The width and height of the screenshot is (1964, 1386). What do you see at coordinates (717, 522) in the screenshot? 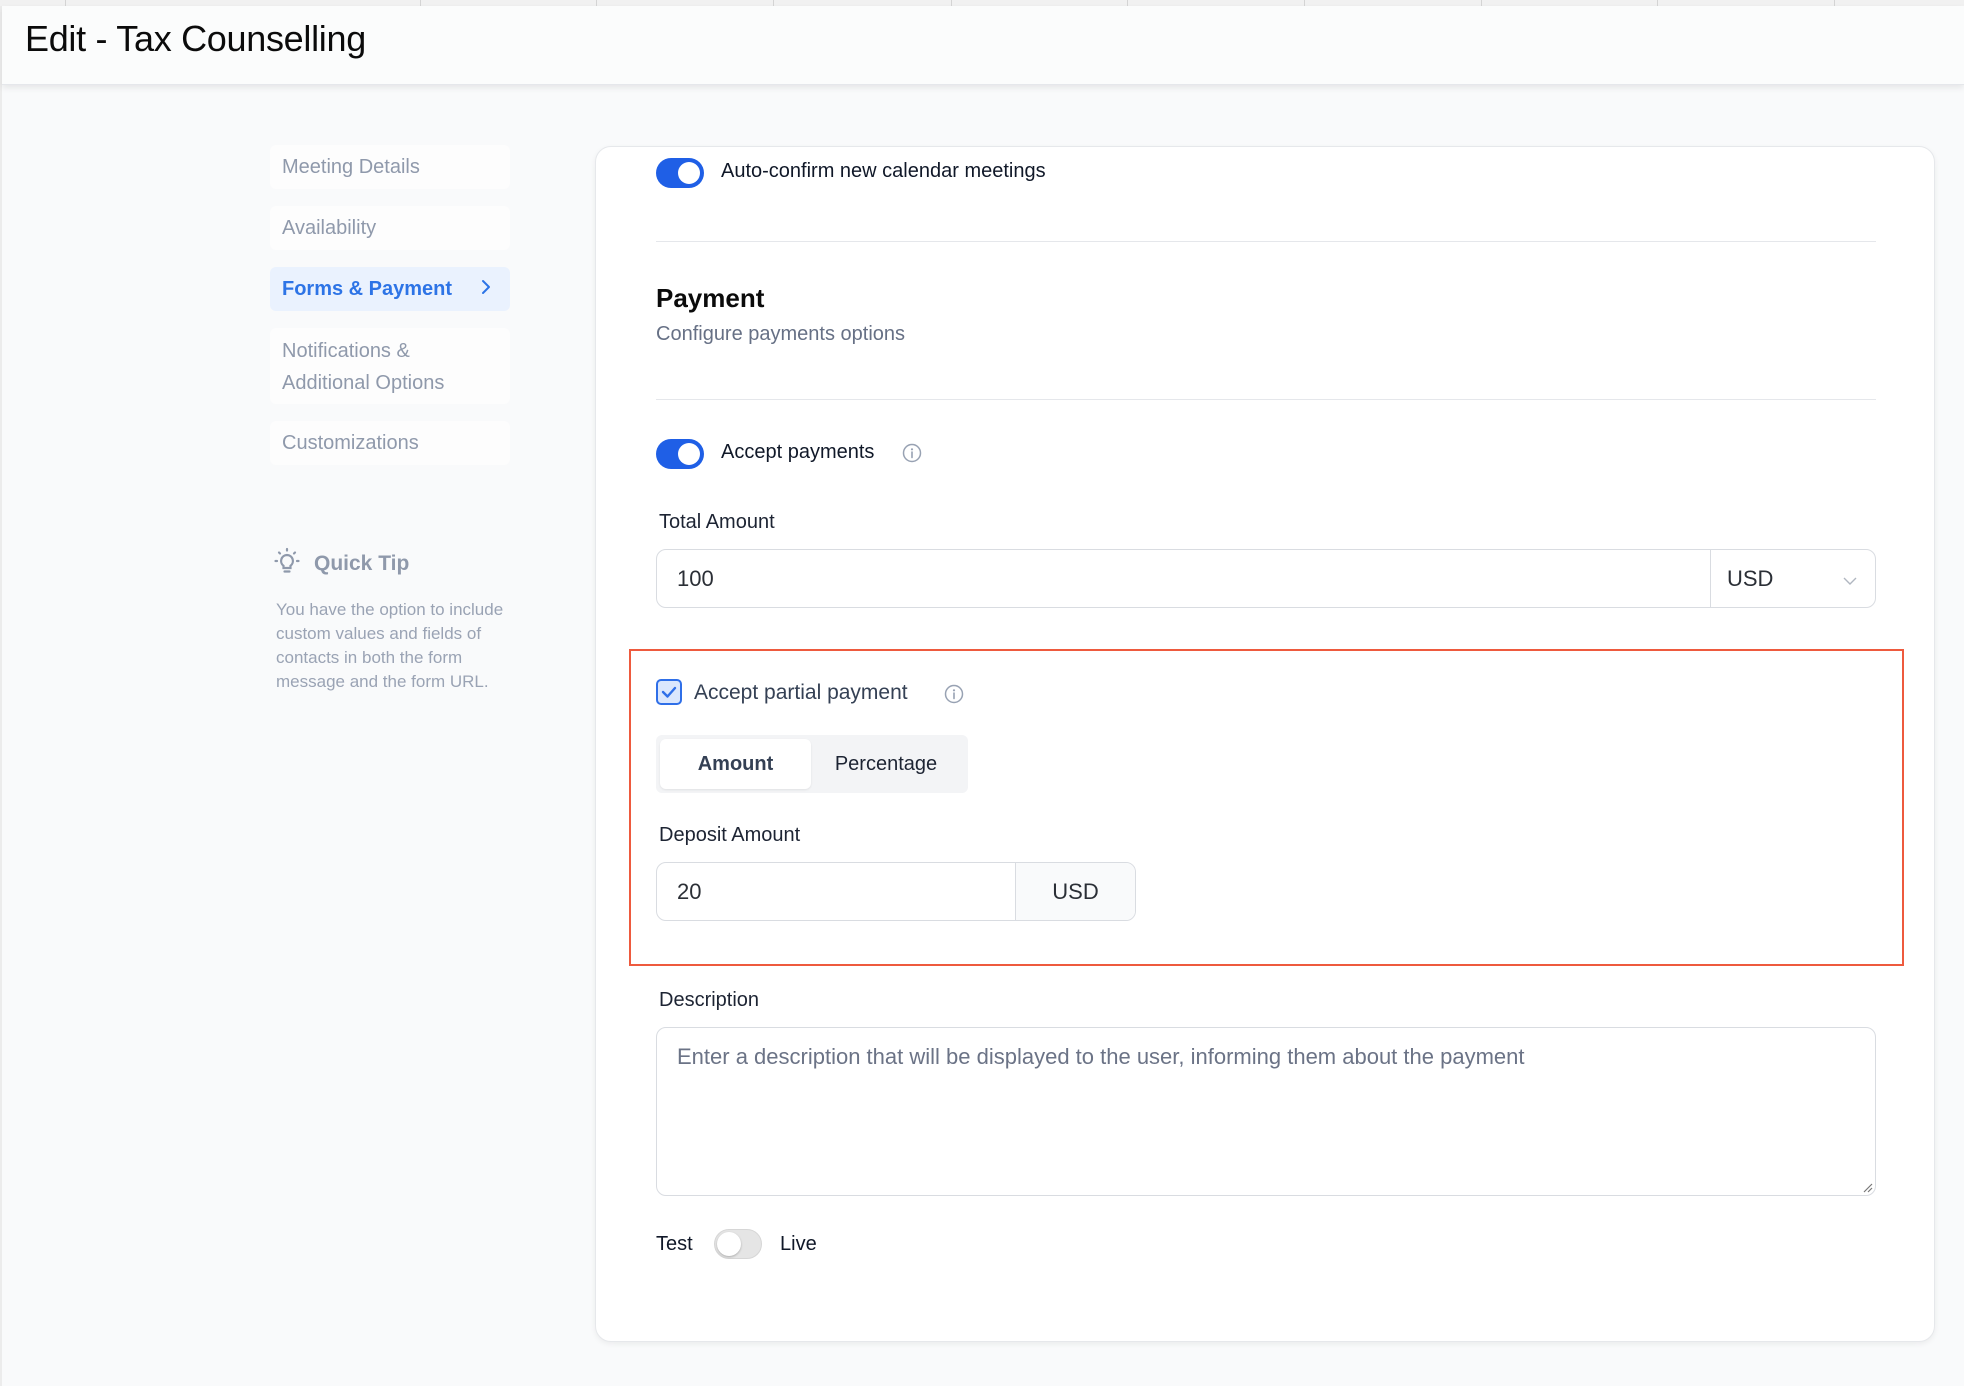
I see `total-amount-label: Total Amount` at bounding box center [717, 522].